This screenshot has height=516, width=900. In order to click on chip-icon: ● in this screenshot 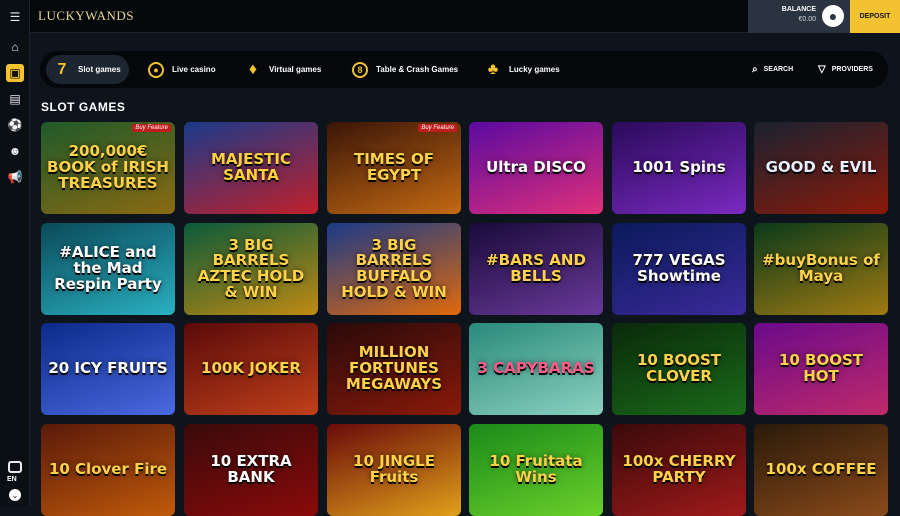, I will do `click(156, 69)`.